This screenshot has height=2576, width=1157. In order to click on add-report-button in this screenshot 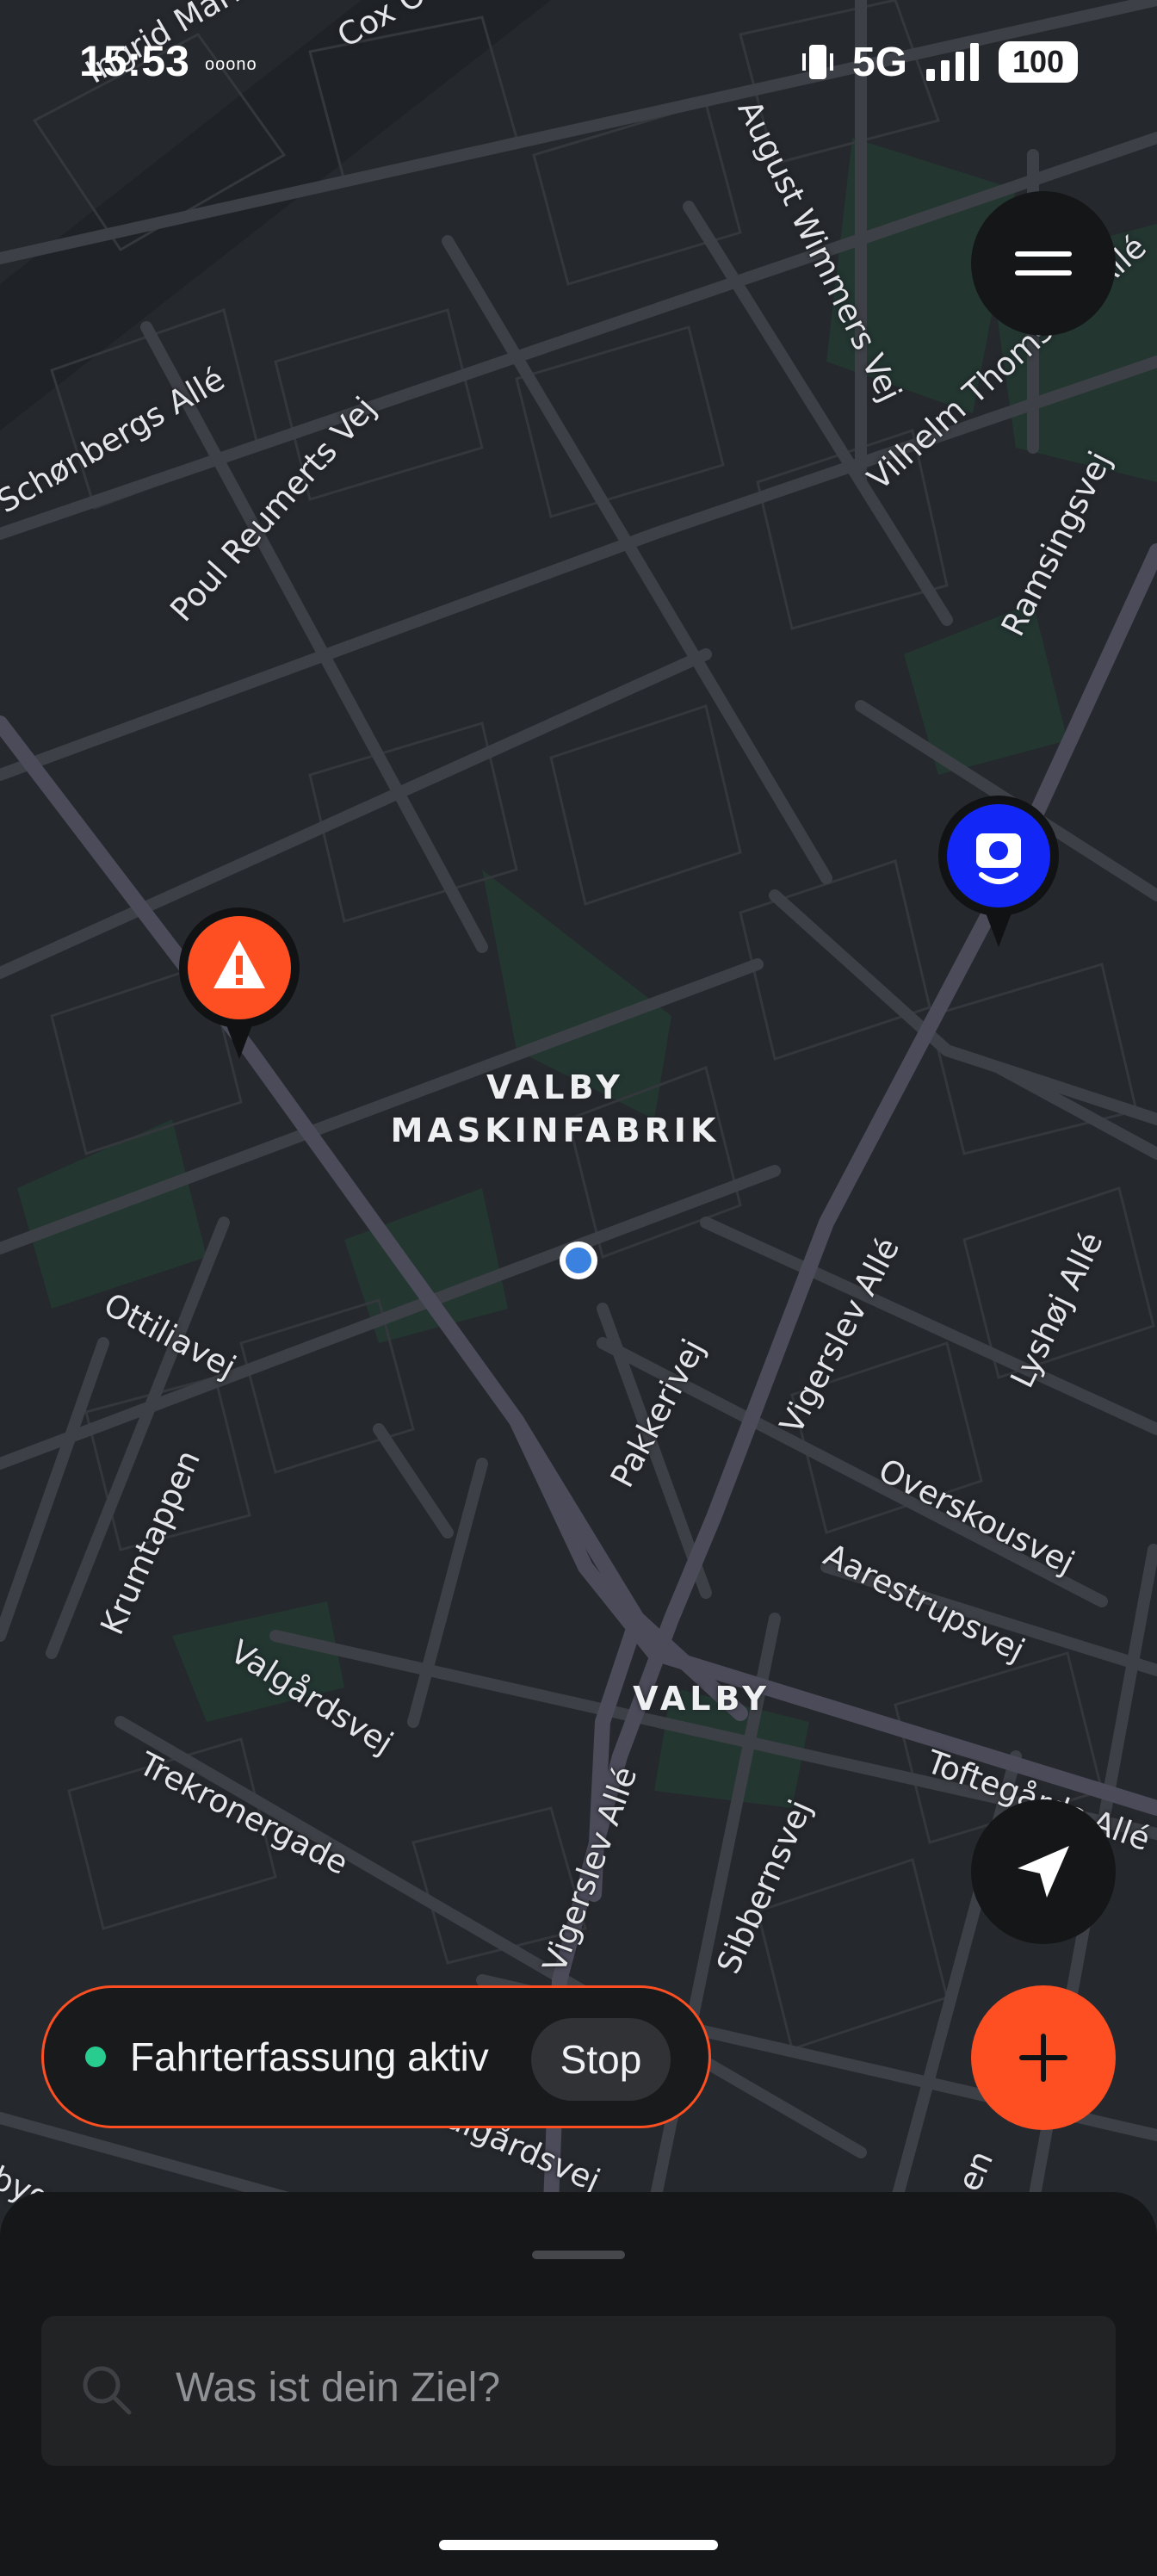, I will do `click(1044, 2058)`.